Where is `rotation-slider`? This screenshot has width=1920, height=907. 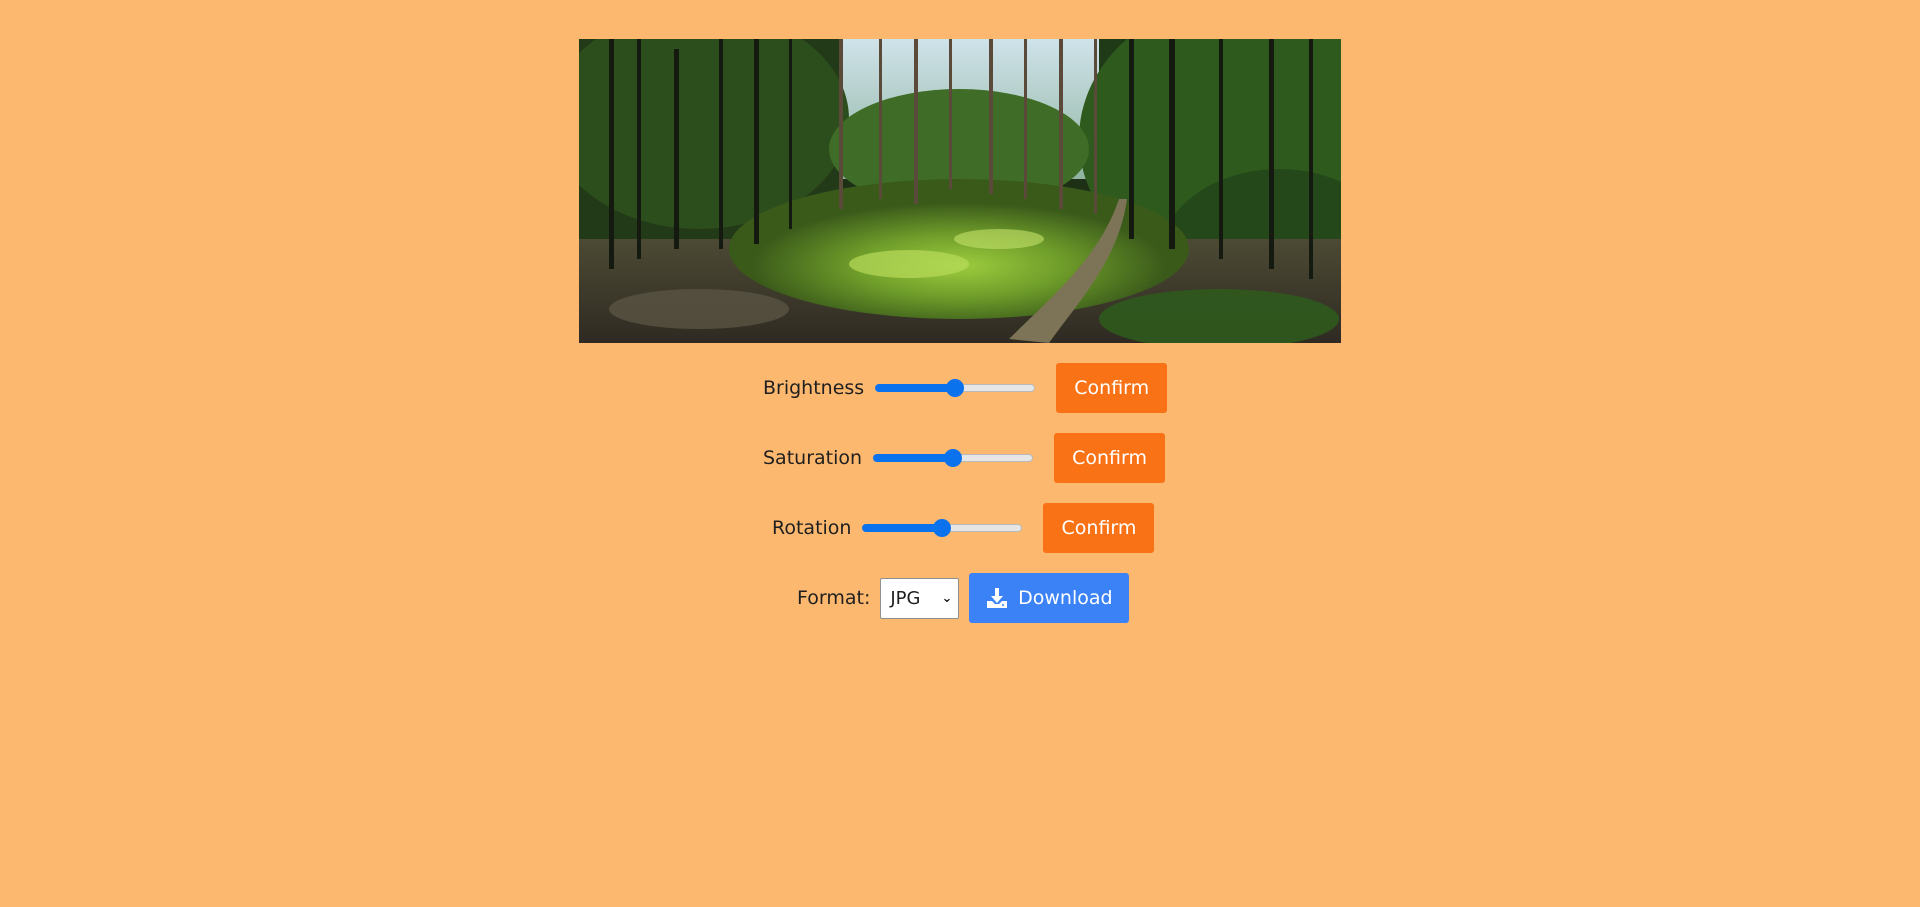 rotation-slider is located at coordinates (942, 528).